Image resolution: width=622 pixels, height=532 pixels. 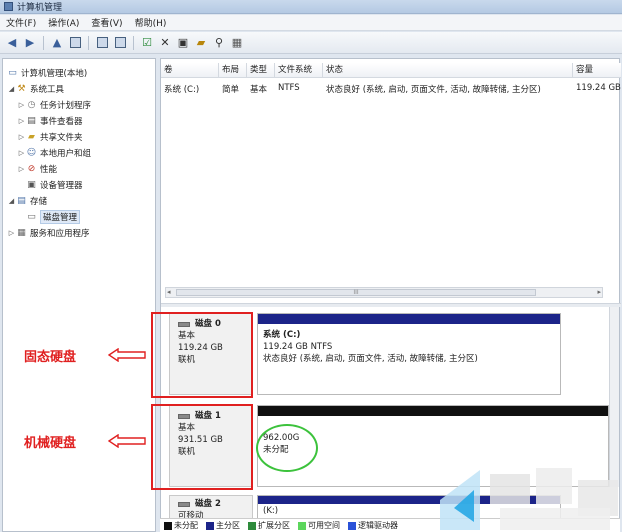 What do you see at coordinates (261, 70) in the screenshot?
I see `column-header-type: 类型` at bounding box center [261, 70].